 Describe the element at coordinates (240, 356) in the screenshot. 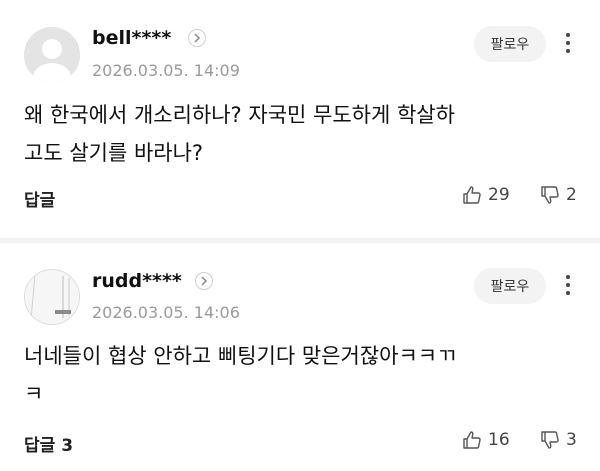

I see `comment-text-line: 너네들이 협상 안하고 삐팅기다 맞은거잖아ㅋㅋㄲ` at that location.